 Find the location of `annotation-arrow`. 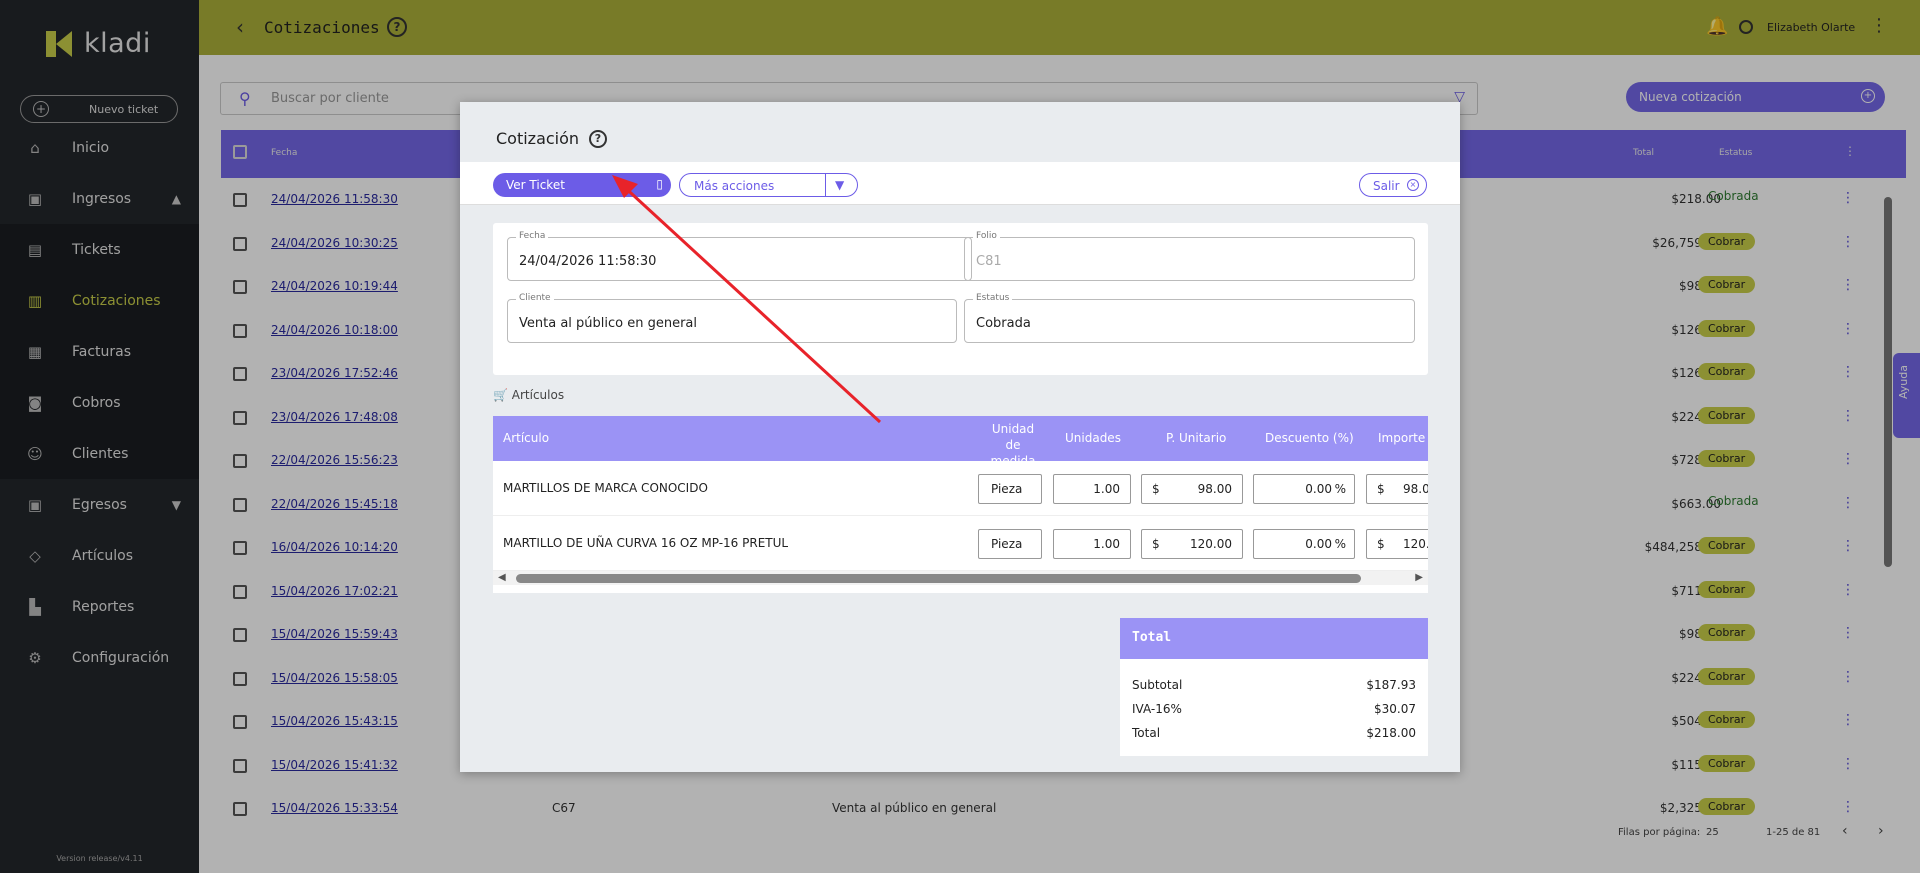

annotation-arrow is located at coordinates (747, 299).